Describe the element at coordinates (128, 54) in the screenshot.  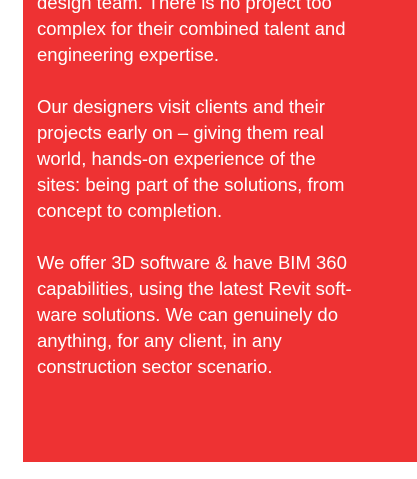
I see `text-line: engineering expertise.` at that location.